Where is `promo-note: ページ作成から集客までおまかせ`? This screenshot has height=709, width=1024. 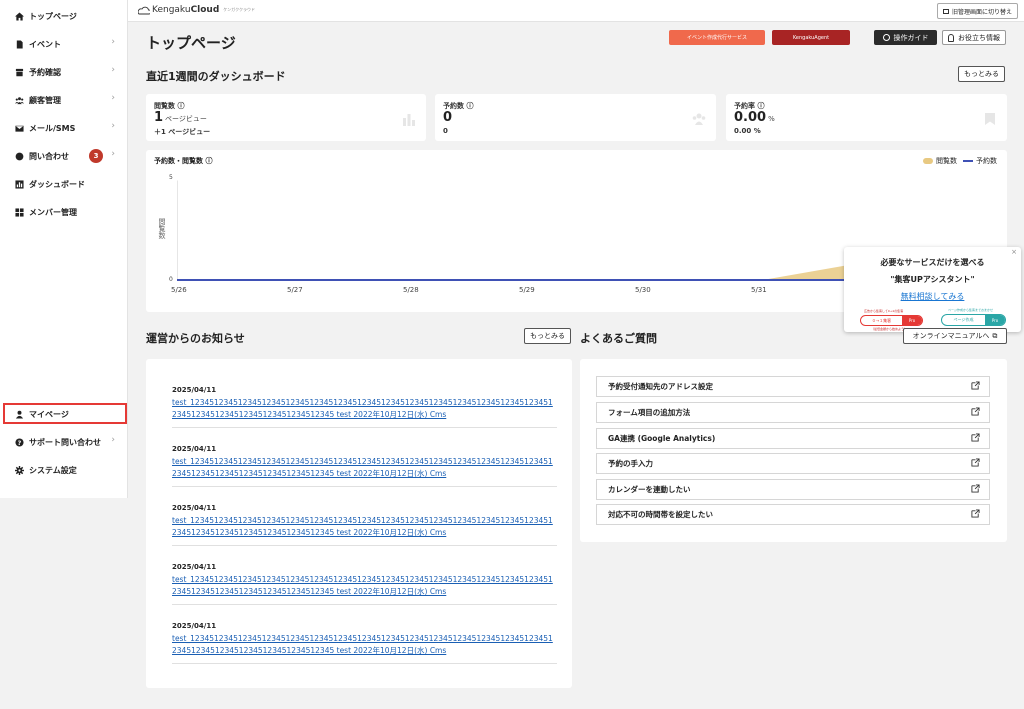 promo-note: ページ作成から集客までおまかせ is located at coordinates (970, 310).